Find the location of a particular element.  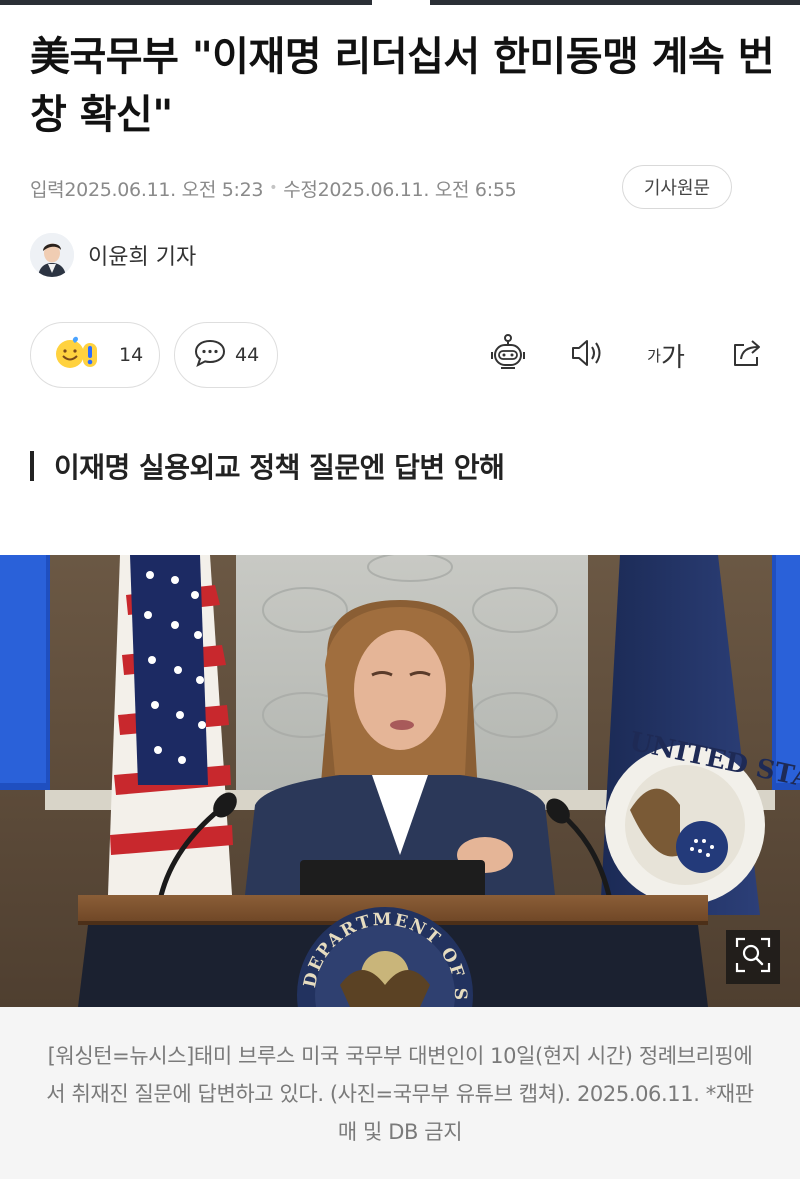

magnify-zoom-icon is located at coordinates (753, 957).